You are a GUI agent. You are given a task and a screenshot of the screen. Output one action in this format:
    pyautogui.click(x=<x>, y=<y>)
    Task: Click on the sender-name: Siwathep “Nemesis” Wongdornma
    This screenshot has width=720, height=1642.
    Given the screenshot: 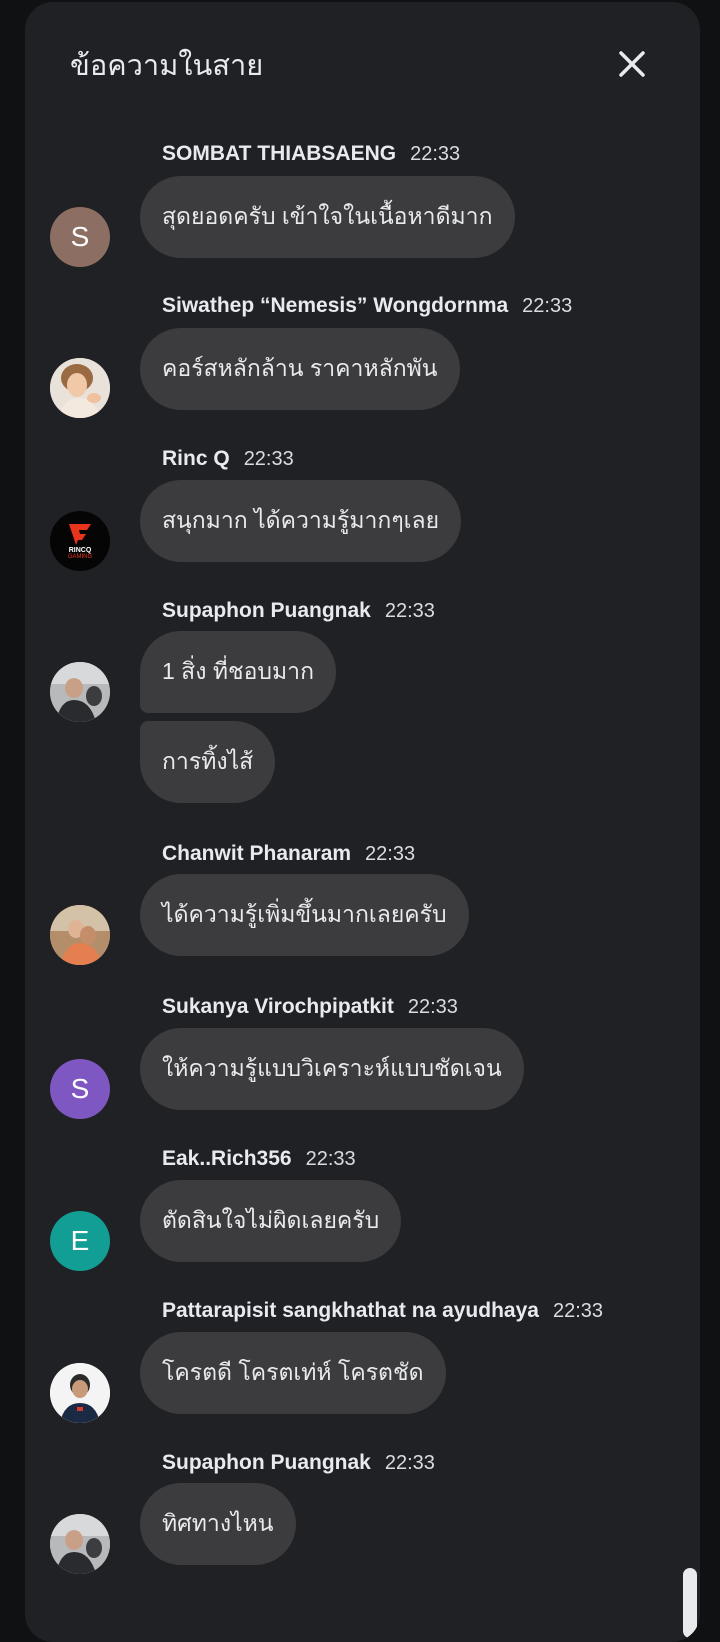 What is the action you would take?
    pyautogui.click(x=335, y=305)
    